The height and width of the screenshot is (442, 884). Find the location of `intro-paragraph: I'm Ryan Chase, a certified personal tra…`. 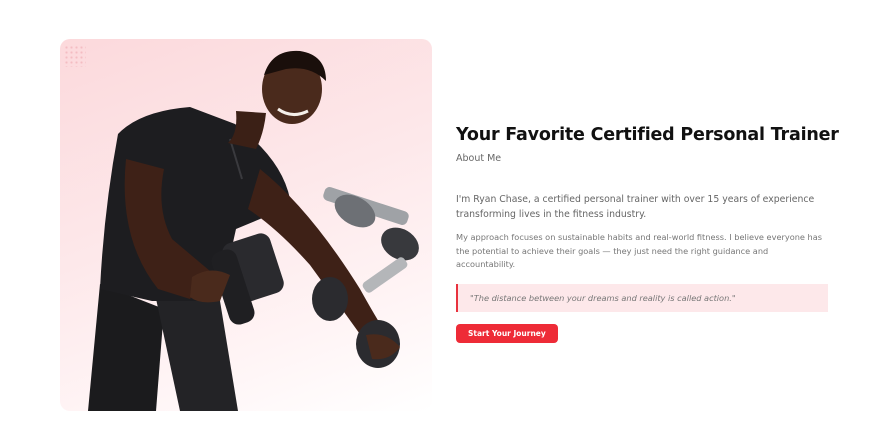

intro-paragraph: I'm Ryan Chase, a certified personal tra… is located at coordinates (635, 207).